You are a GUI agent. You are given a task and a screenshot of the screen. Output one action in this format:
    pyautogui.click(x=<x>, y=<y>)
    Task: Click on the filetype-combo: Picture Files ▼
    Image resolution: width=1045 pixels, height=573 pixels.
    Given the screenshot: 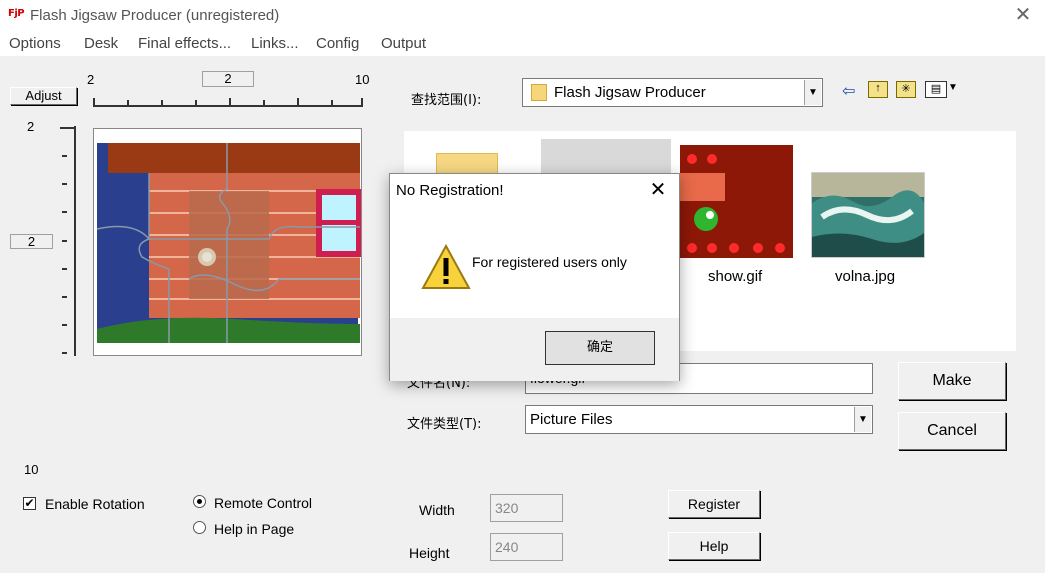 What is the action you would take?
    pyautogui.click(x=699, y=419)
    